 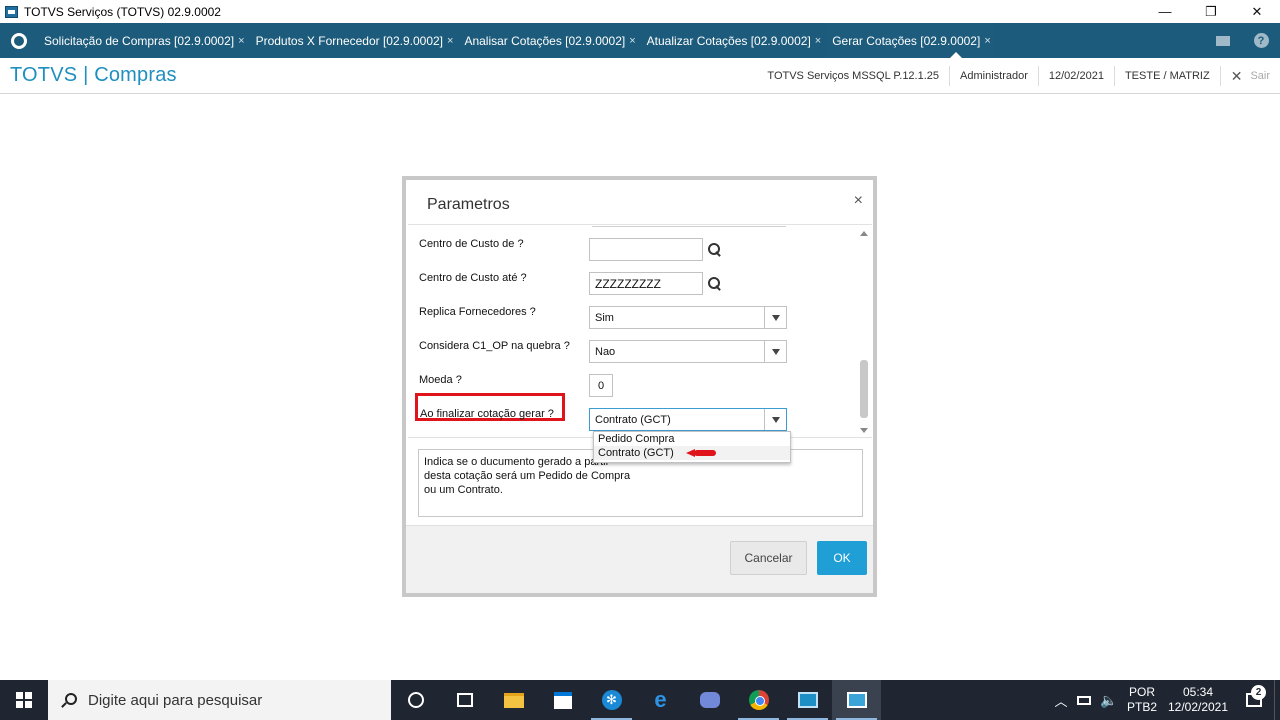 I want to click on discord-icon, so click(x=709, y=700).